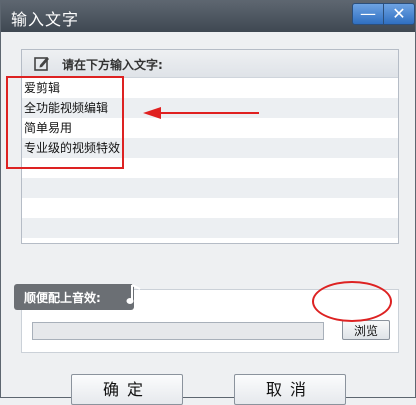  I want to click on cancel-button: 取消, so click(290, 389).